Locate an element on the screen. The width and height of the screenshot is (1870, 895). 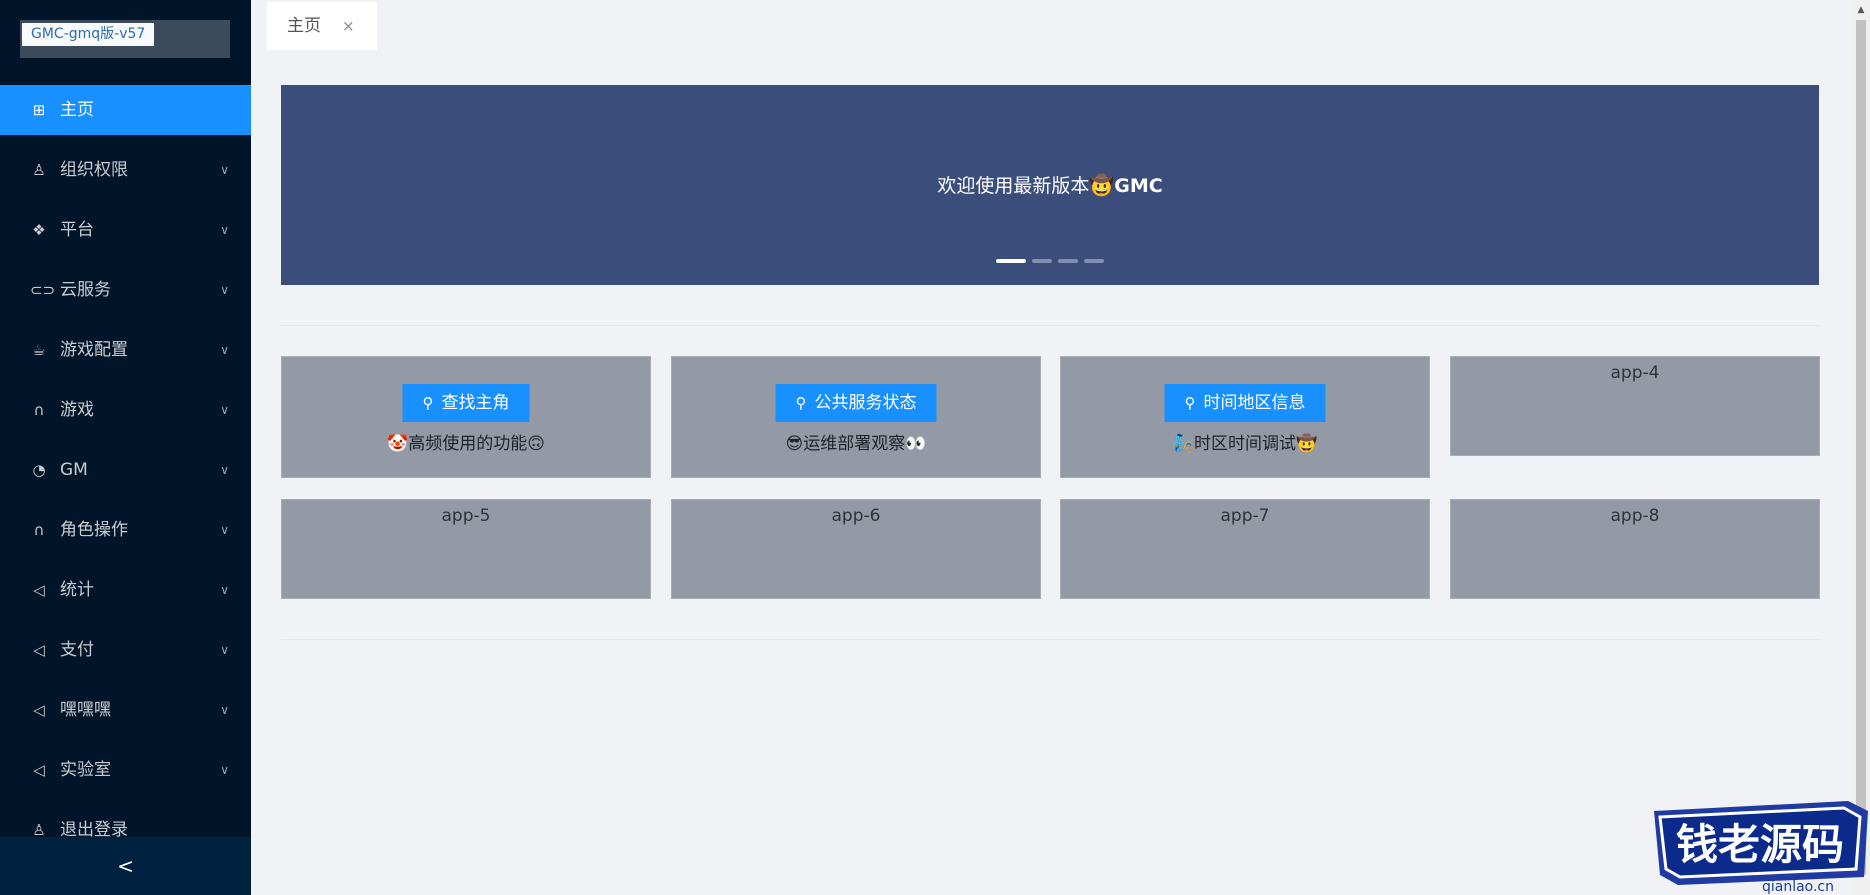
app-card-2: ⚲ 公共服务状态 😎运维部署观察👀 is located at coordinates (856, 417).